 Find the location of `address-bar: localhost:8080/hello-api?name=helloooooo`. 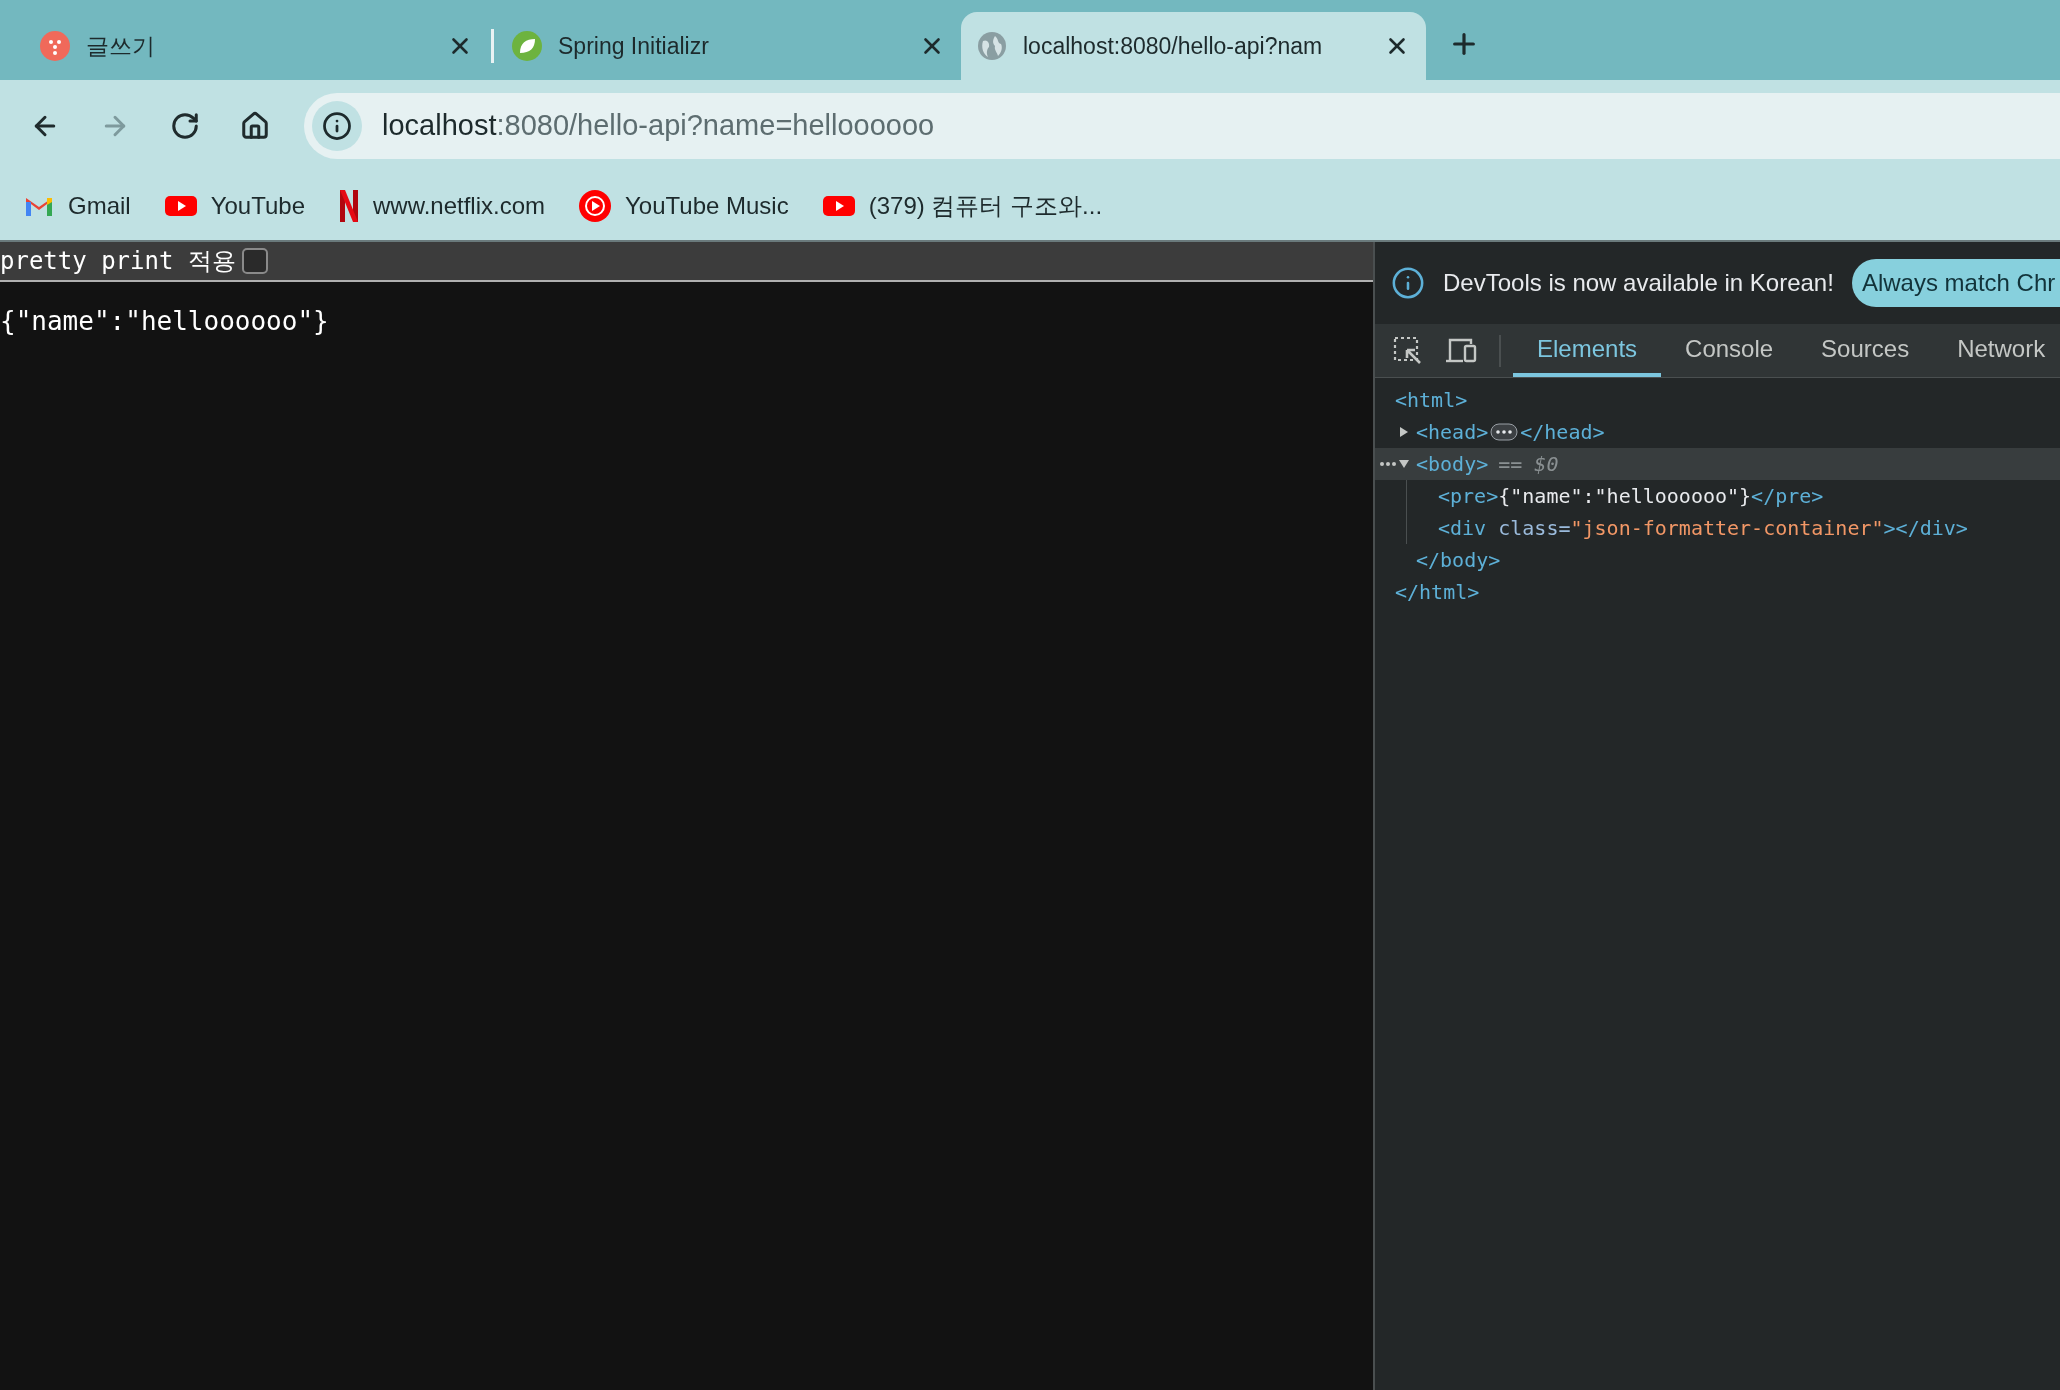

address-bar: localhost:8080/hello-api?name=helloooooo is located at coordinates (1182, 126).